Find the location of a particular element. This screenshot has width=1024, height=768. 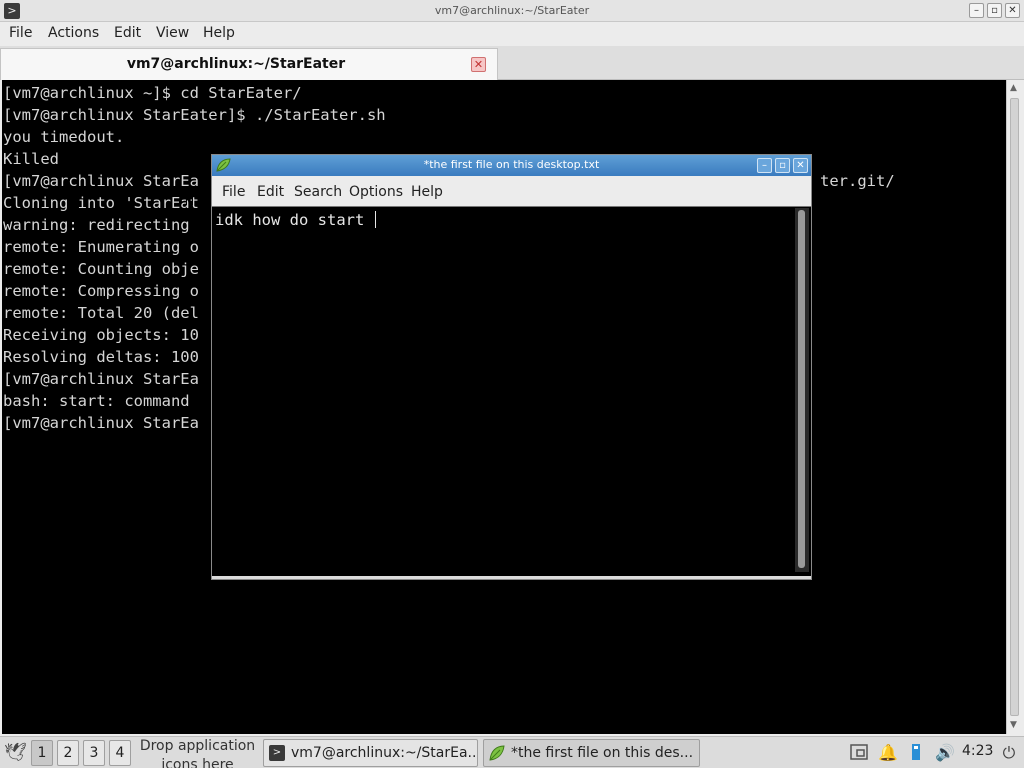

terminal-line: you timedout. is located at coordinates (64, 137).